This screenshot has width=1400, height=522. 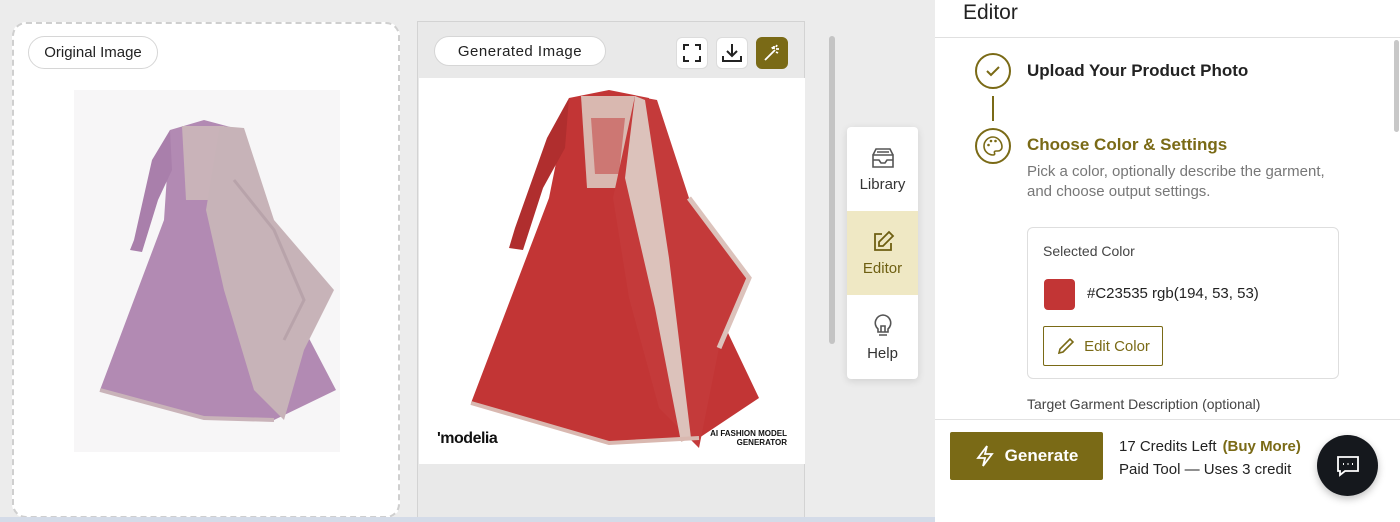 I want to click on inbox-icon, so click(x=882, y=157).